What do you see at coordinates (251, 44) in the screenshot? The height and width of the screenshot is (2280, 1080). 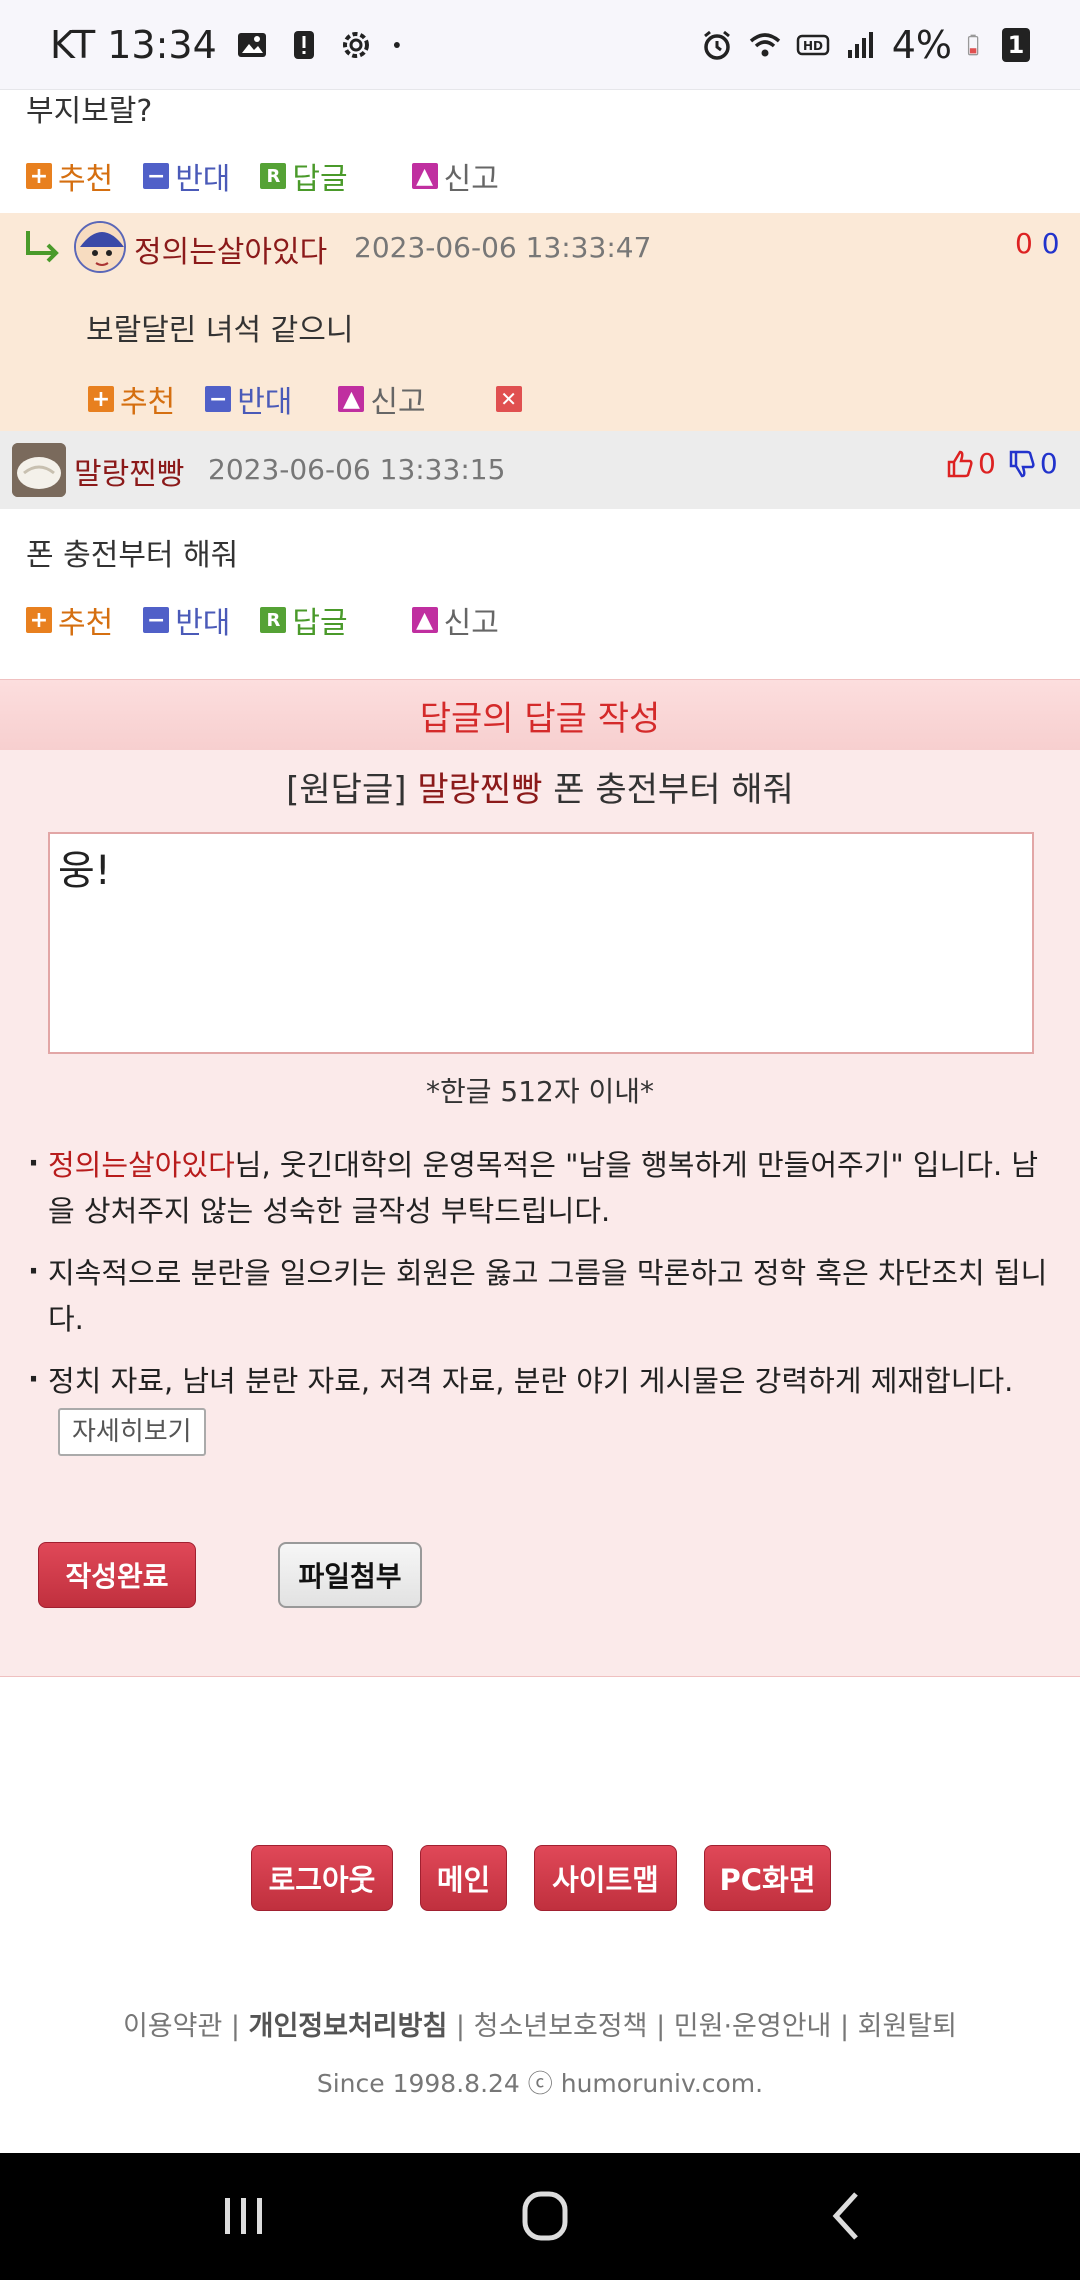 I see `gallery-icon` at bounding box center [251, 44].